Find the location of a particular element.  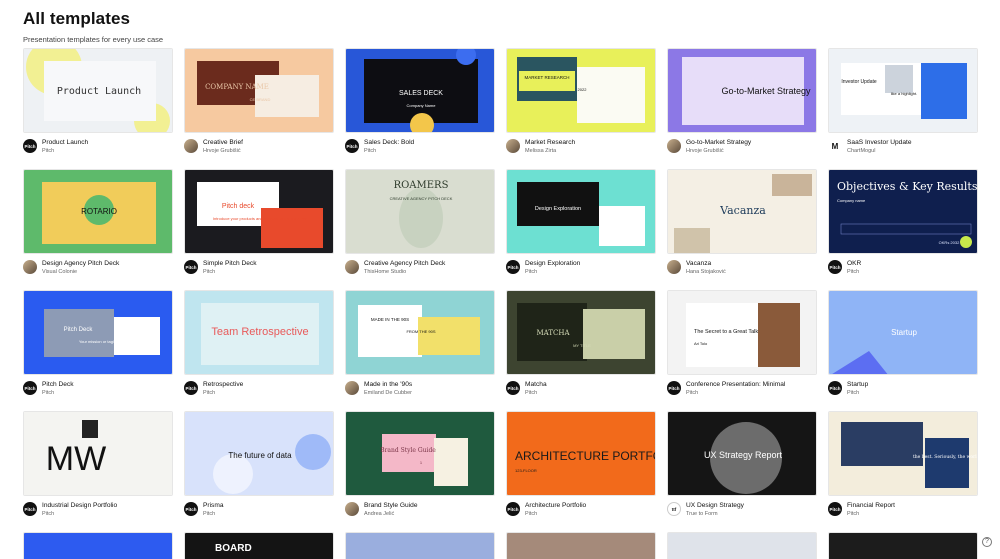

template-thumbnail: Startup is located at coordinates (903, 332).